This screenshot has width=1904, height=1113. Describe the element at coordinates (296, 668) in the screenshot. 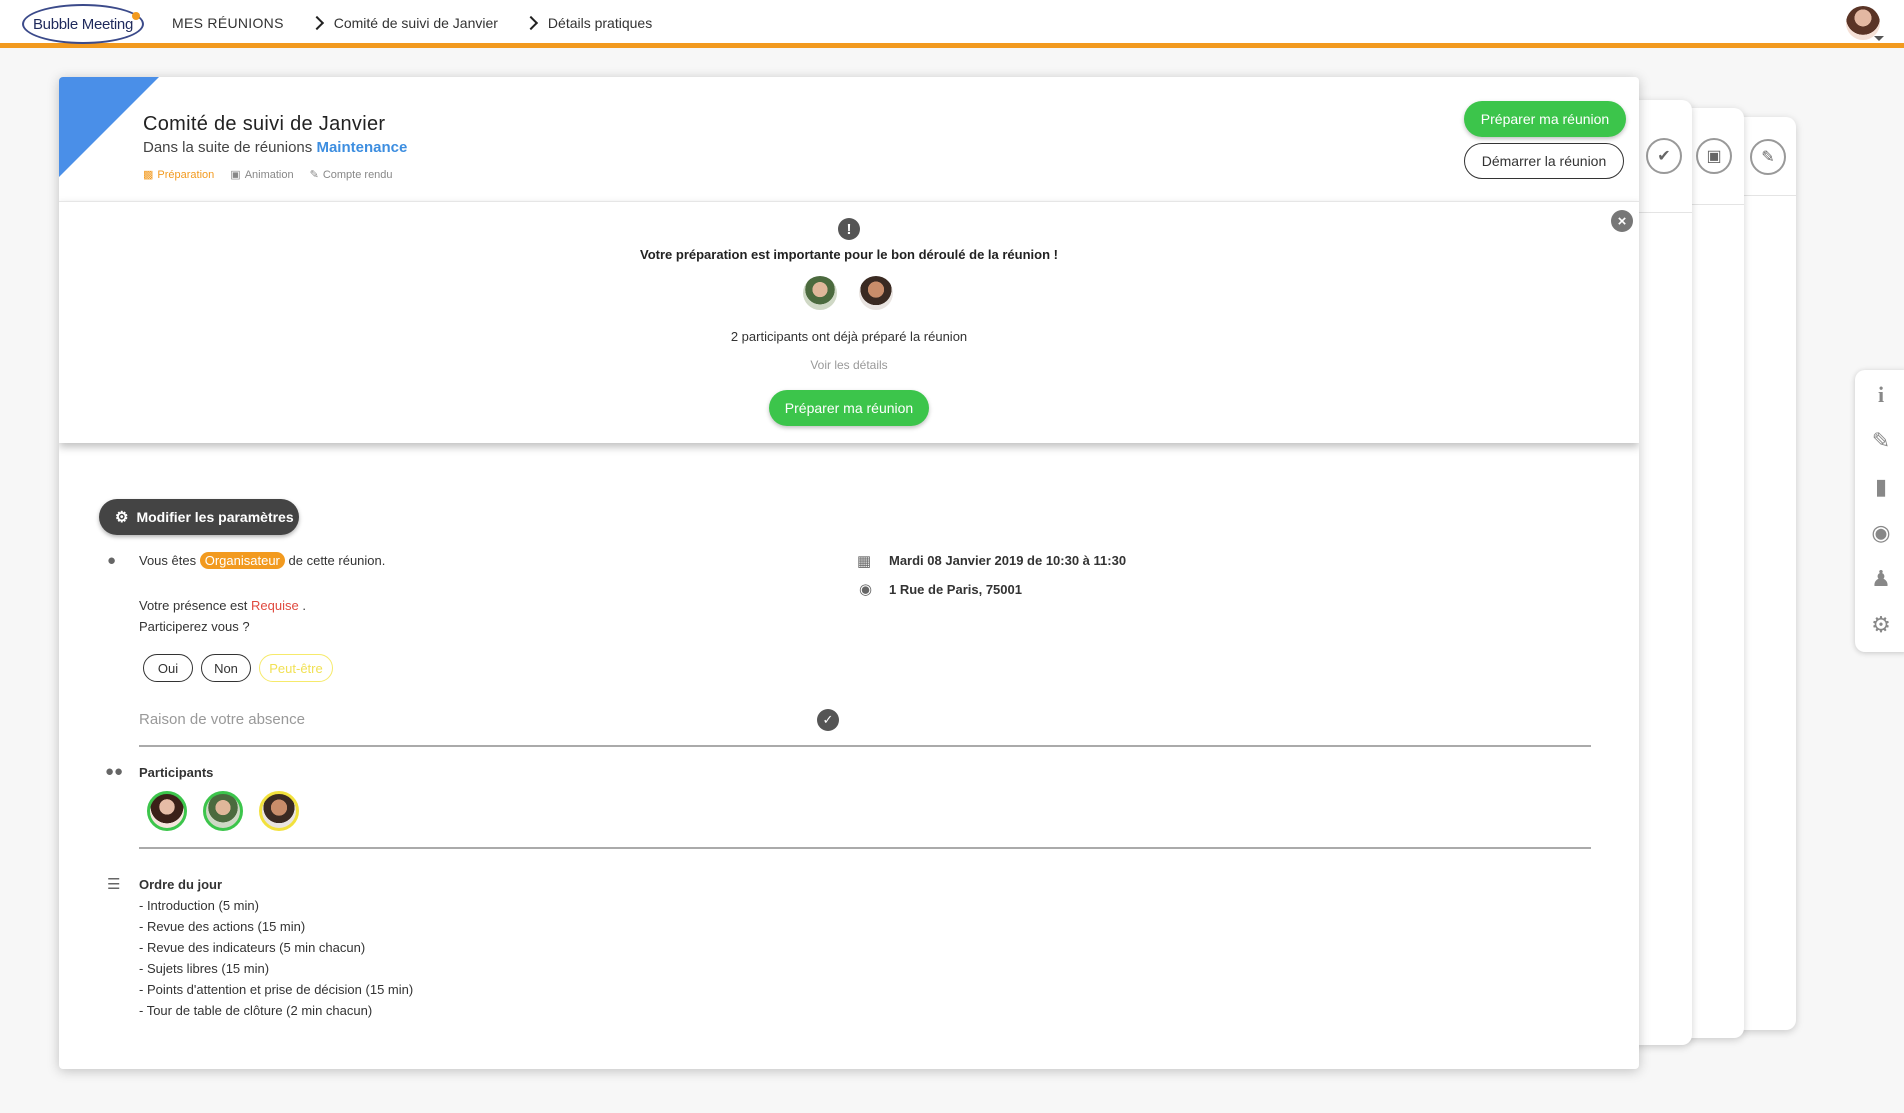

I see `attend-maybe-button: Peut-être` at that location.